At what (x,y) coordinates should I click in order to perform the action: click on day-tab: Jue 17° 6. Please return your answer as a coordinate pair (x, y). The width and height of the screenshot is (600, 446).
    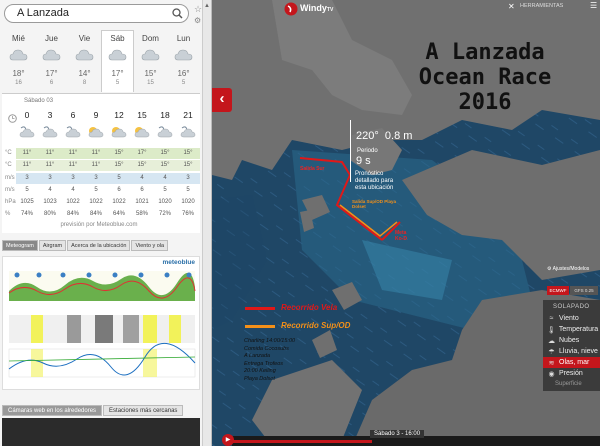
    Looking at the image, I should click on (51, 61).